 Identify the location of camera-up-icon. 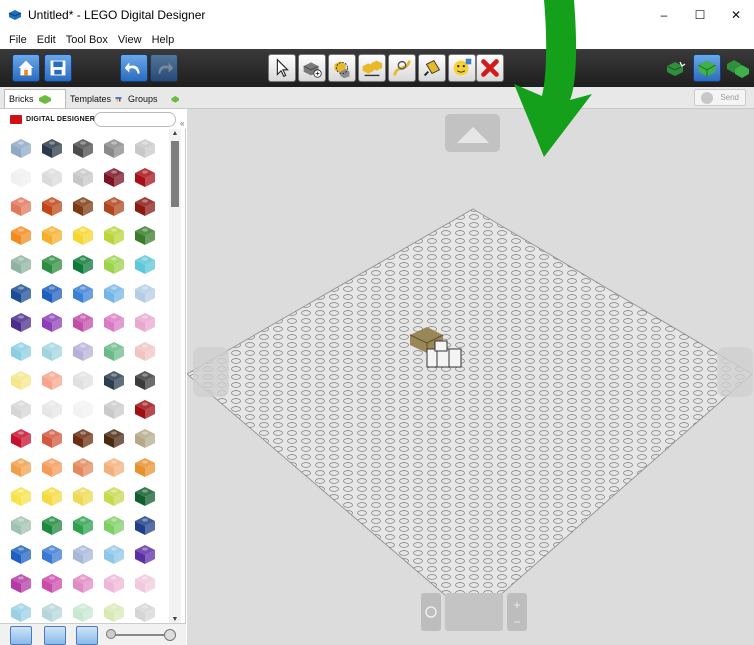
(472, 133).